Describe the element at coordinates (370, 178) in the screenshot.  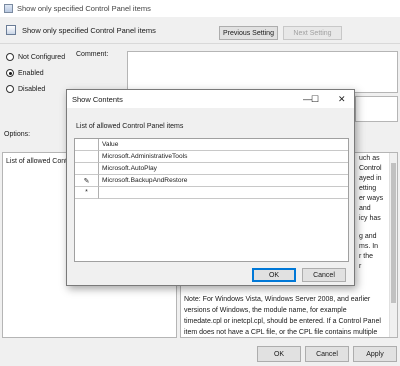
I see `help-fragment: ayed in` at that location.